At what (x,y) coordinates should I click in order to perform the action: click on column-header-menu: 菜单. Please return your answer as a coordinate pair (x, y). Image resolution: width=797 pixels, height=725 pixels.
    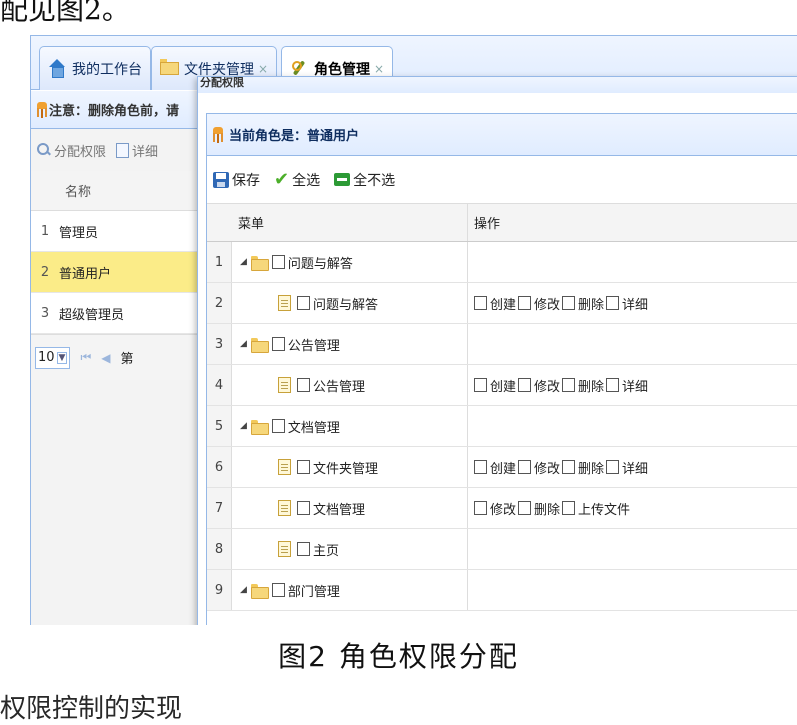
    Looking at the image, I should click on (350, 222).